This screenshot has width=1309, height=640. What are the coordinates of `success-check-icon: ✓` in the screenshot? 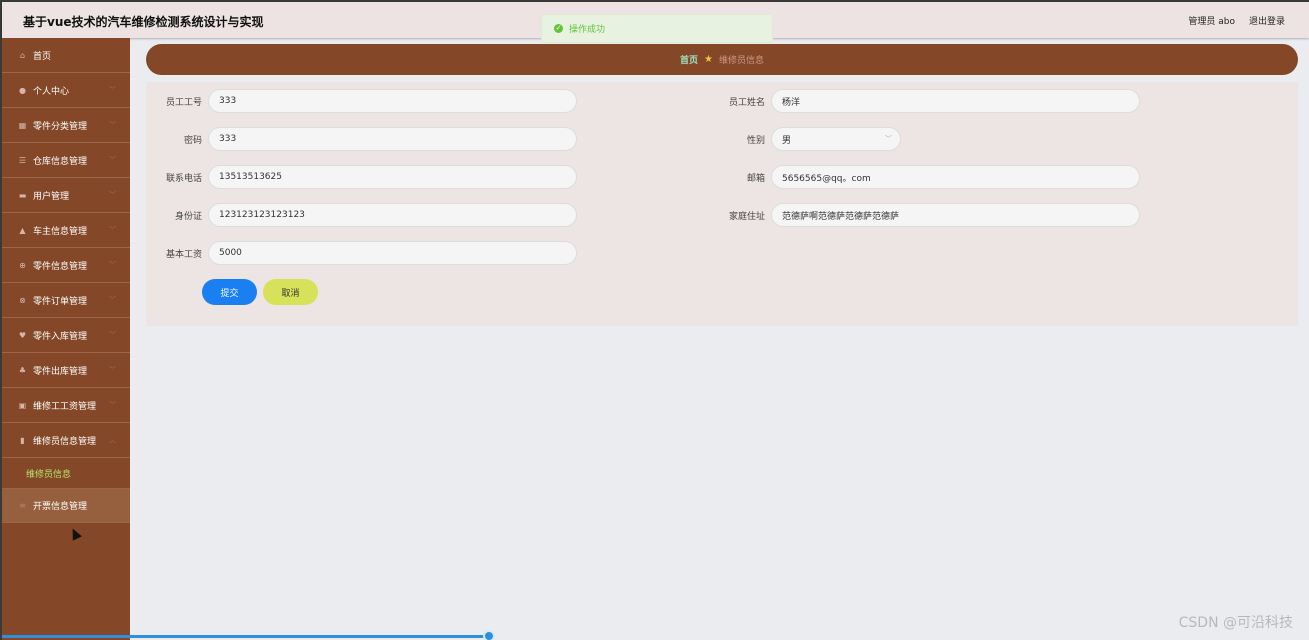 It's located at (558, 28).